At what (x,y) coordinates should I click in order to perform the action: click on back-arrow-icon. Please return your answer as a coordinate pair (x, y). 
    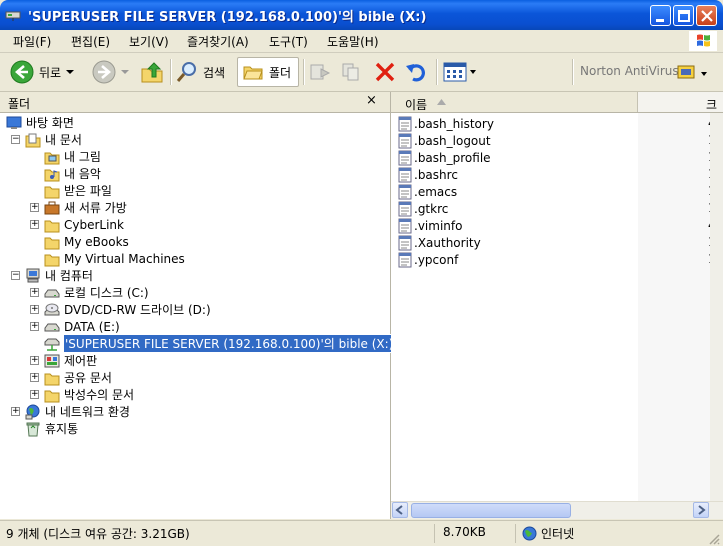
    Looking at the image, I should click on (22, 72).